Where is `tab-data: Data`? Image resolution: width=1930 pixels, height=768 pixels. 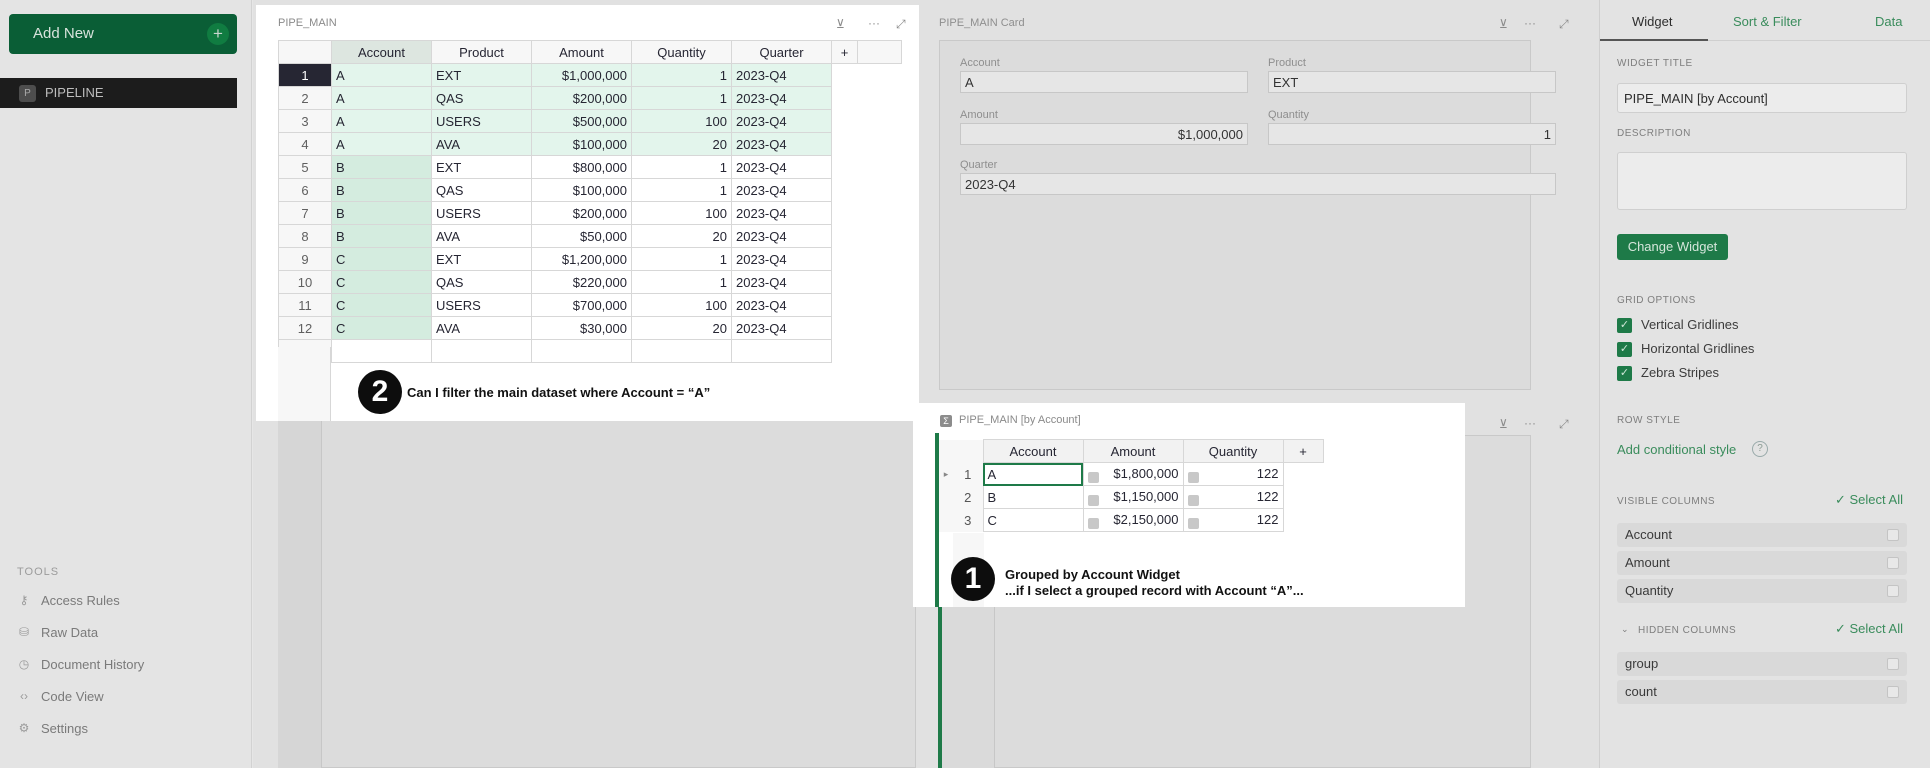 tab-data: Data is located at coordinates (1888, 21).